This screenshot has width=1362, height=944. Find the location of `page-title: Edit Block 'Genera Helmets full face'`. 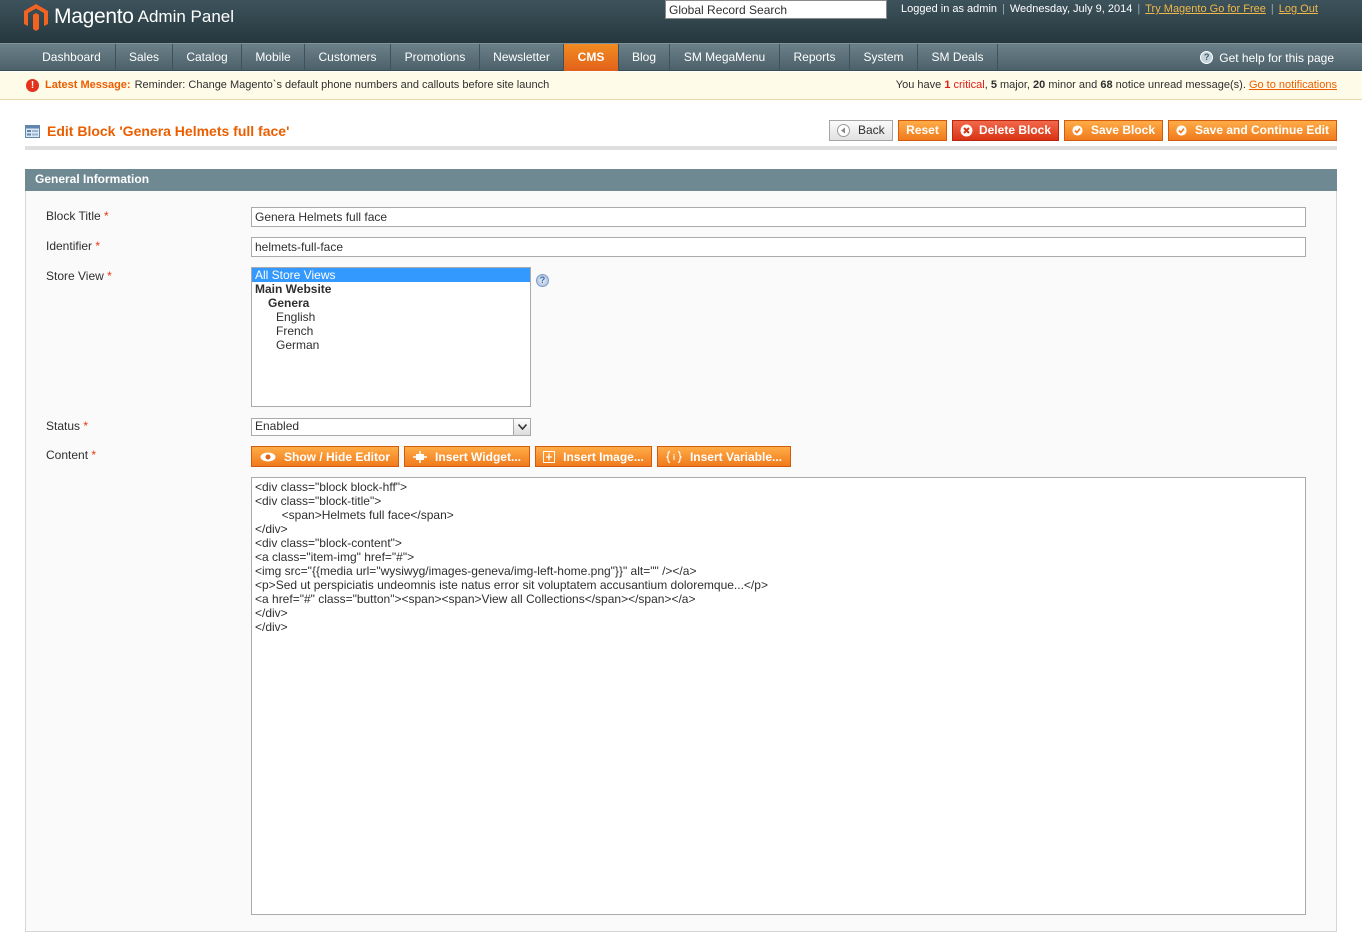

page-title: Edit Block 'Genera Helmets full face' is located at coordinates (157, 131).